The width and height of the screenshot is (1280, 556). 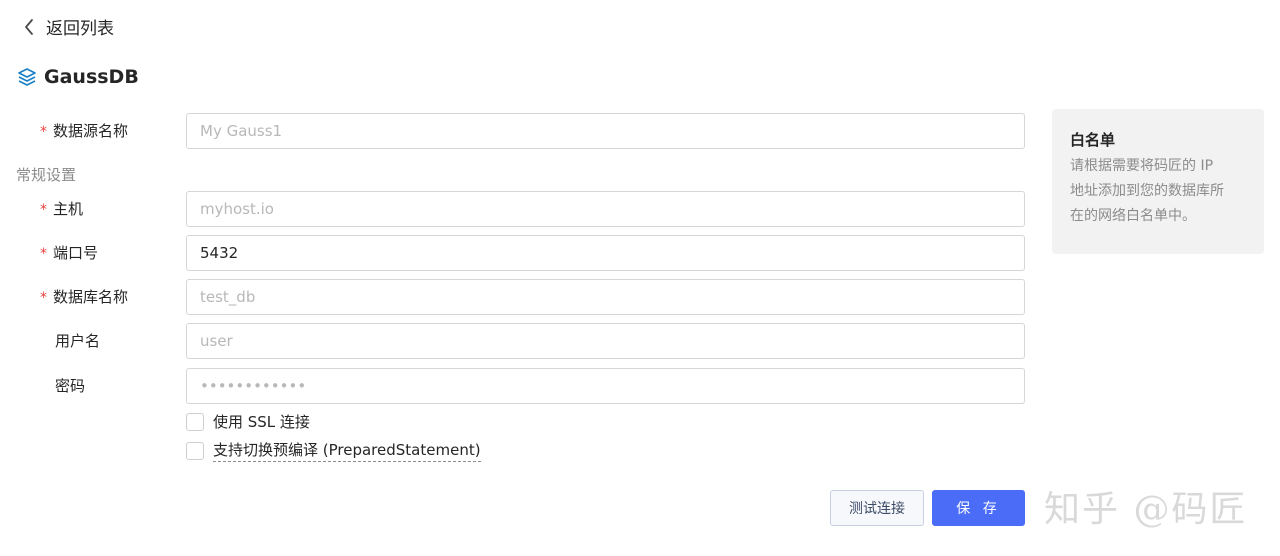 What do you see at coordinates (347, 450) in the screenshot?
I see `prepared-statement-checkbox-label: 支持切换预编译 (PreparedStatement)` at bounding box center [347, 450].